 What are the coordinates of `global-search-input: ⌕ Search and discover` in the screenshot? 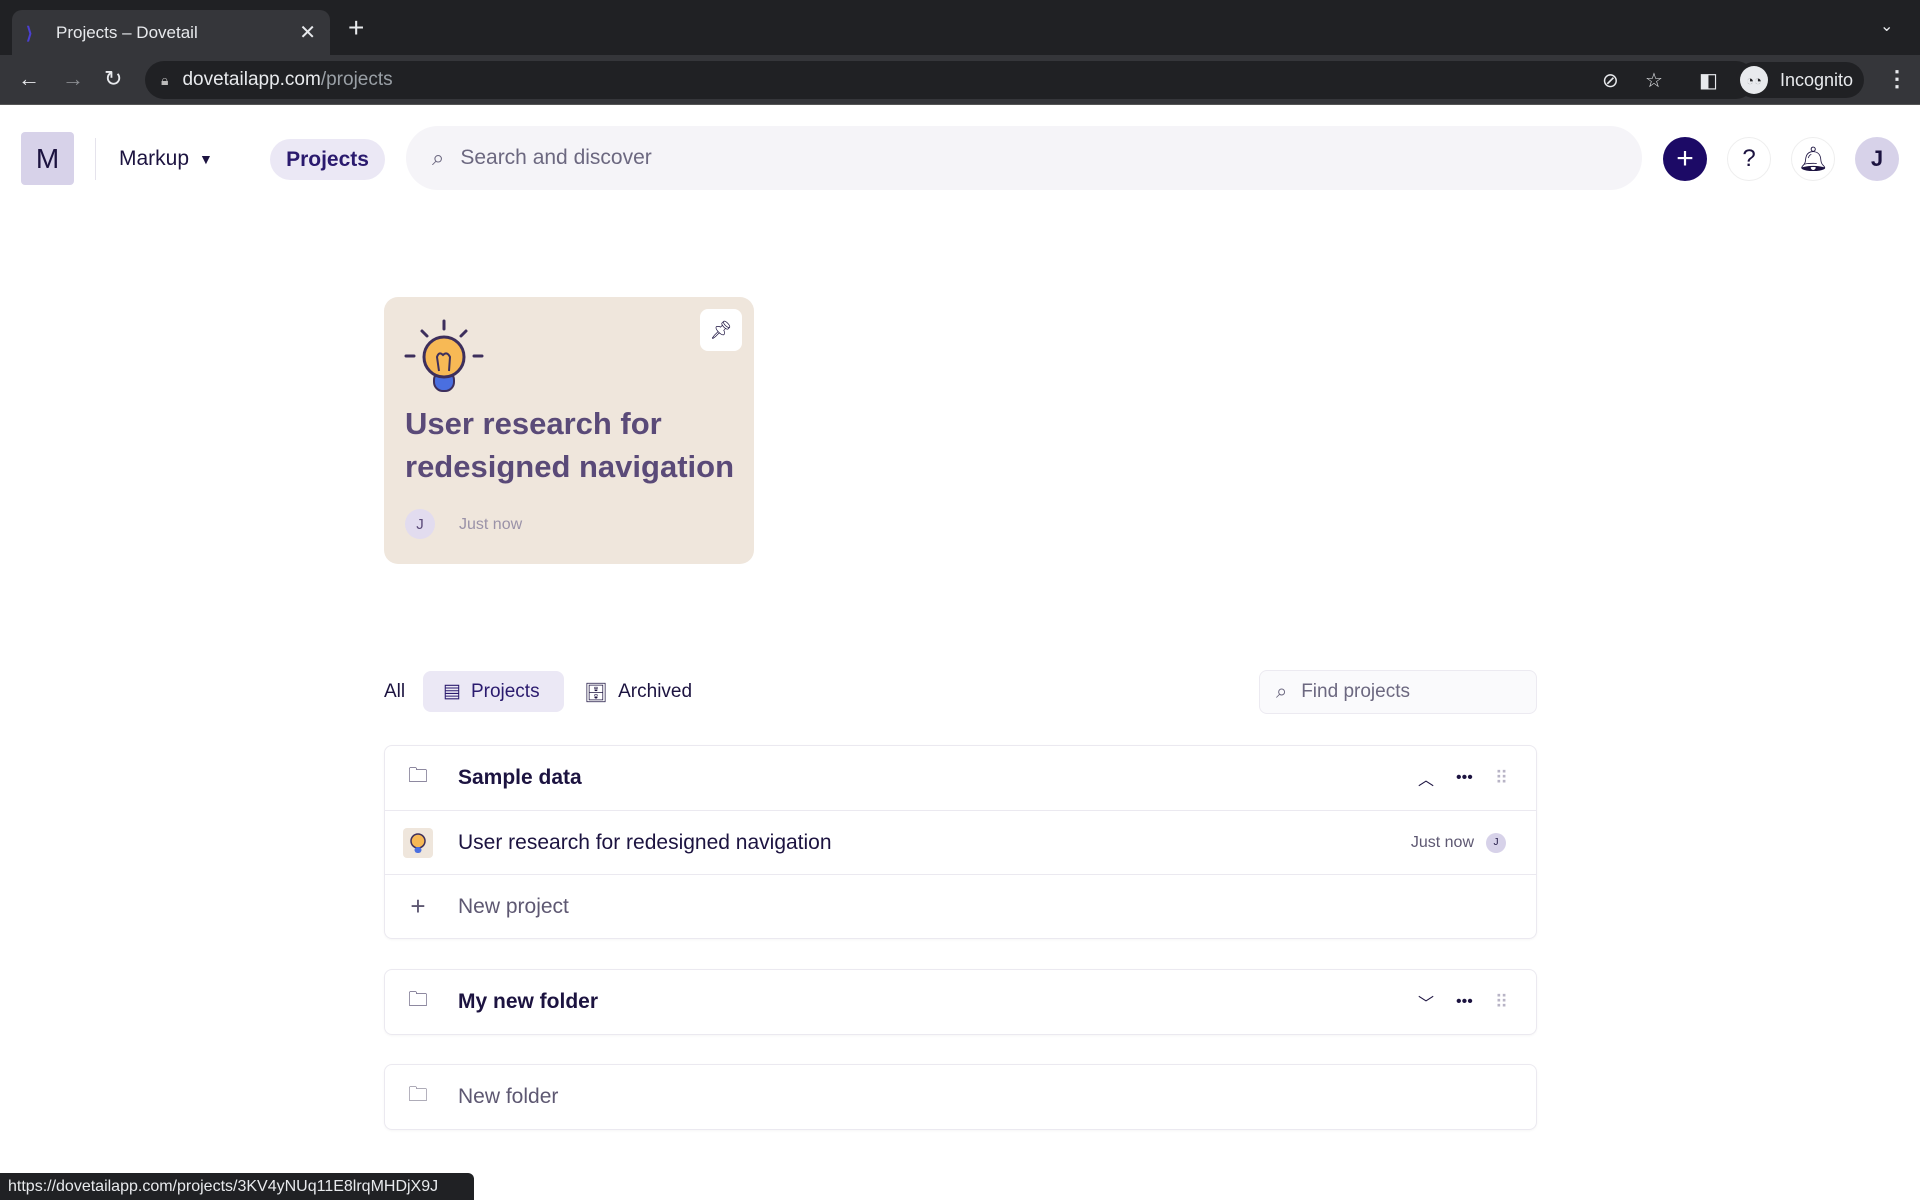 It's located at (1024, 158).